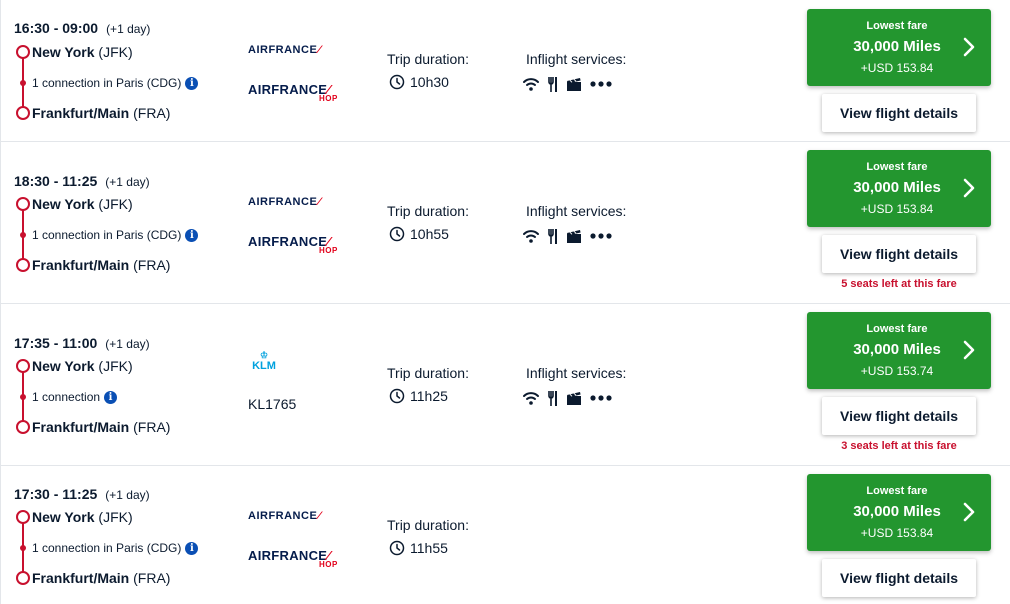 This screenshot has height=604, width=1010. I want to click on connection-info: 1 connection i, so click(75, 397).